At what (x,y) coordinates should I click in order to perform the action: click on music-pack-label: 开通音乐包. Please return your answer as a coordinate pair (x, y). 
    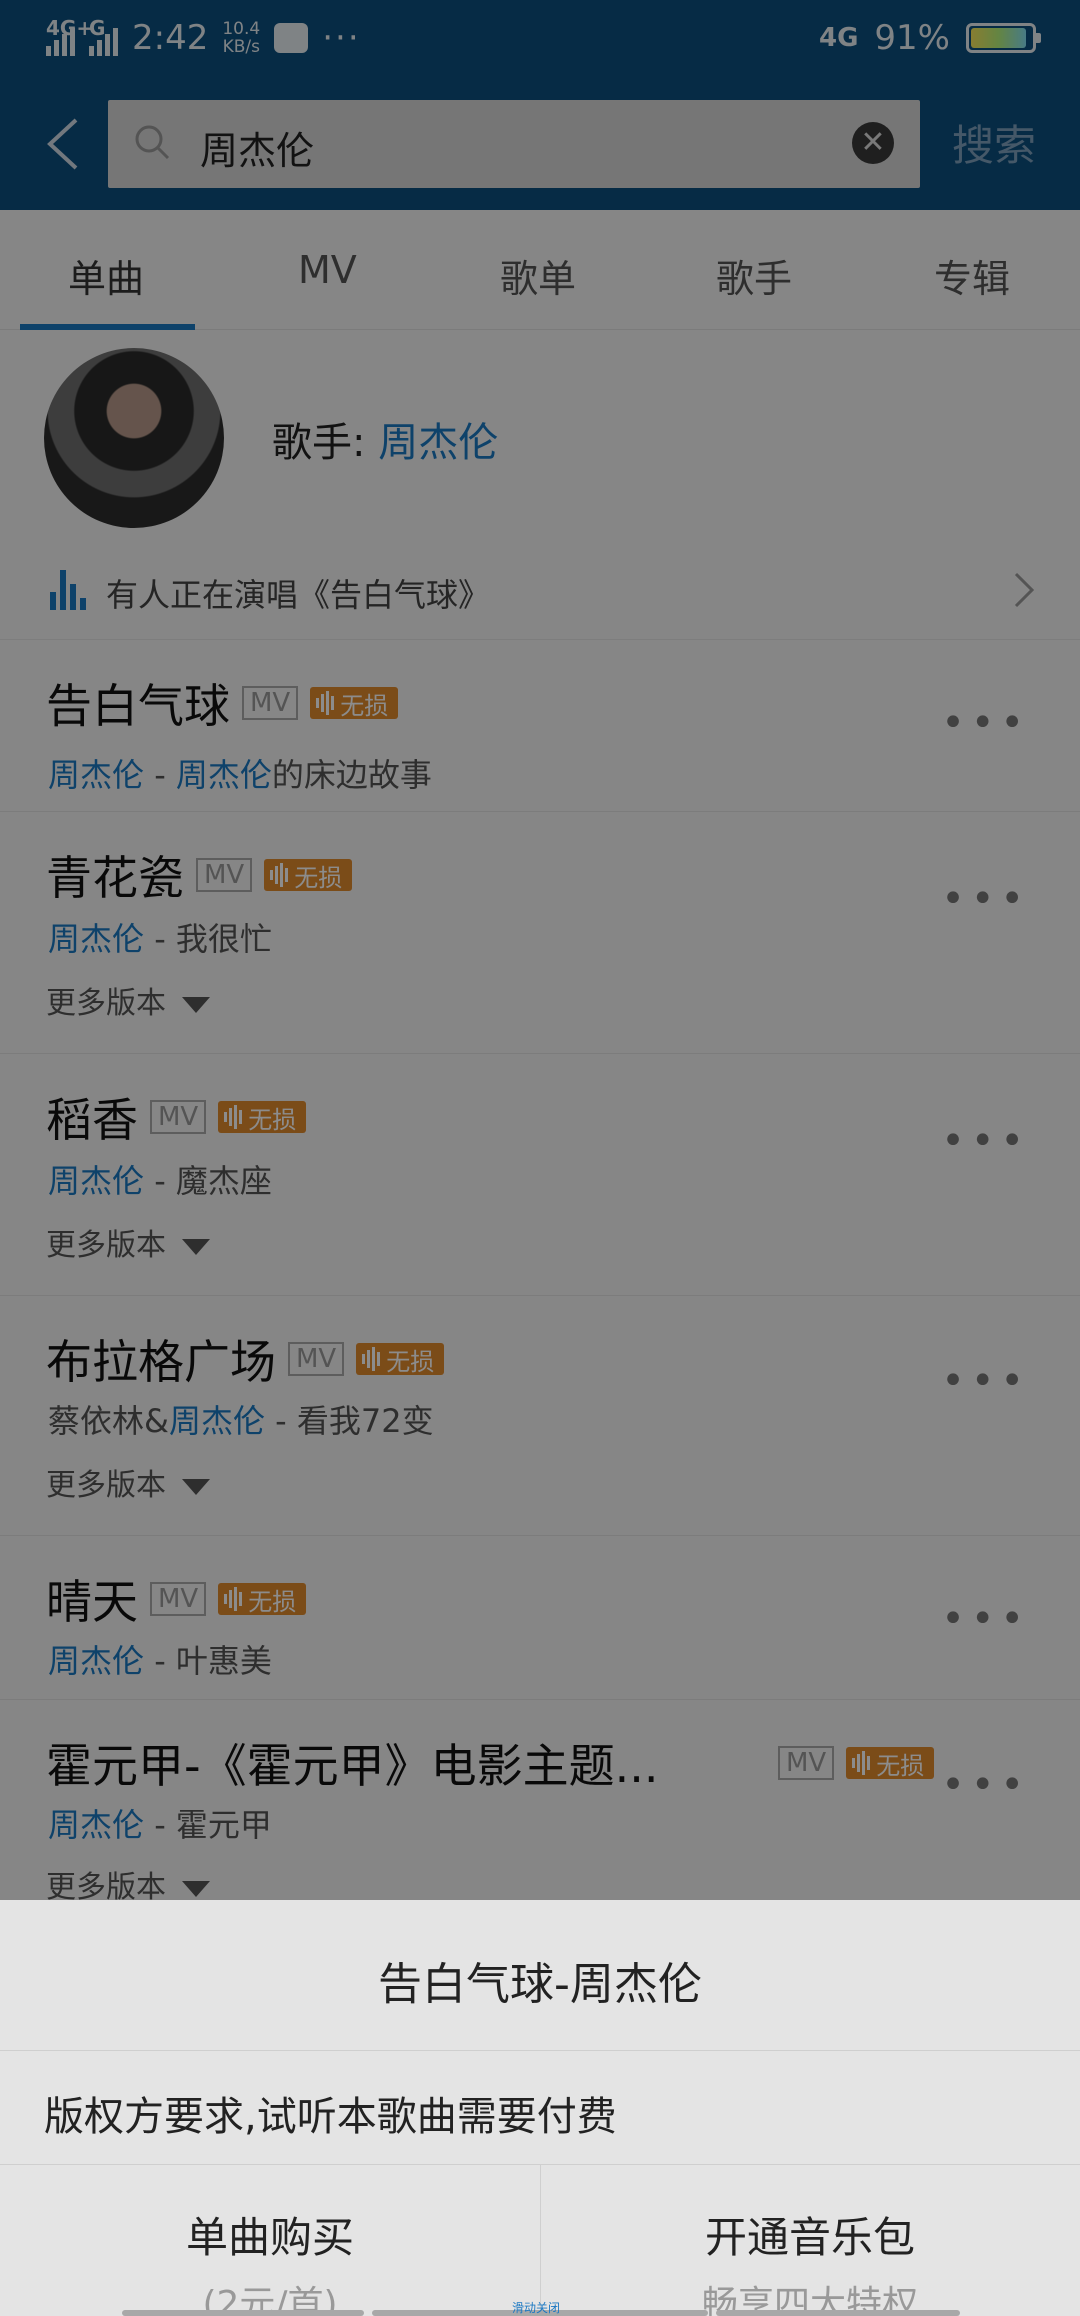
    Looking at the image, I should click on (809, 2237).